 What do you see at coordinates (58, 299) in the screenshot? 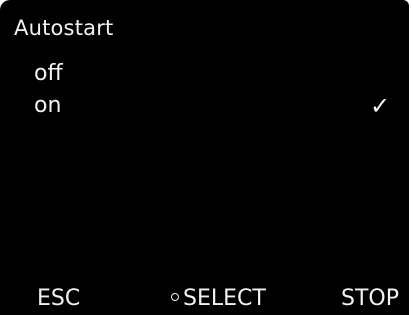
I see `esc-button: ESC` at bounding box center [58, 299].